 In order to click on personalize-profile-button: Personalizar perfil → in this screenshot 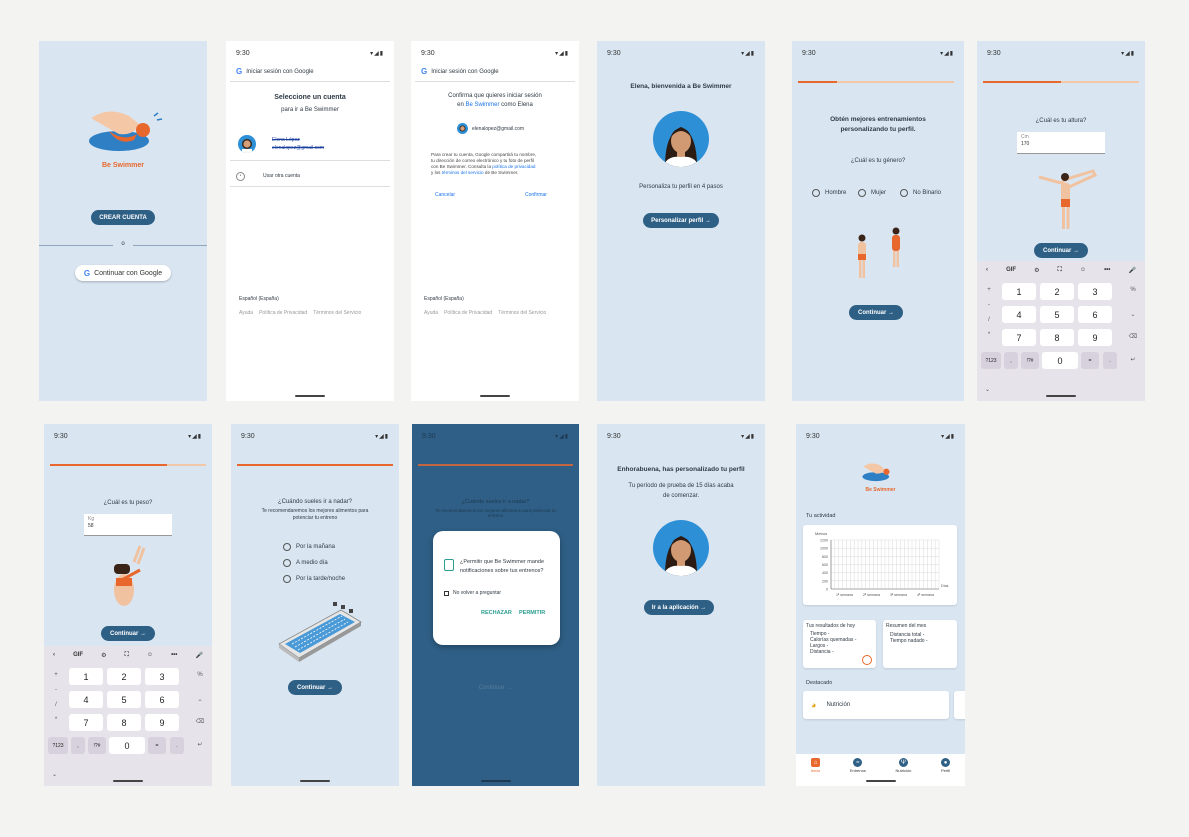, I will do `click(681, 220)`.